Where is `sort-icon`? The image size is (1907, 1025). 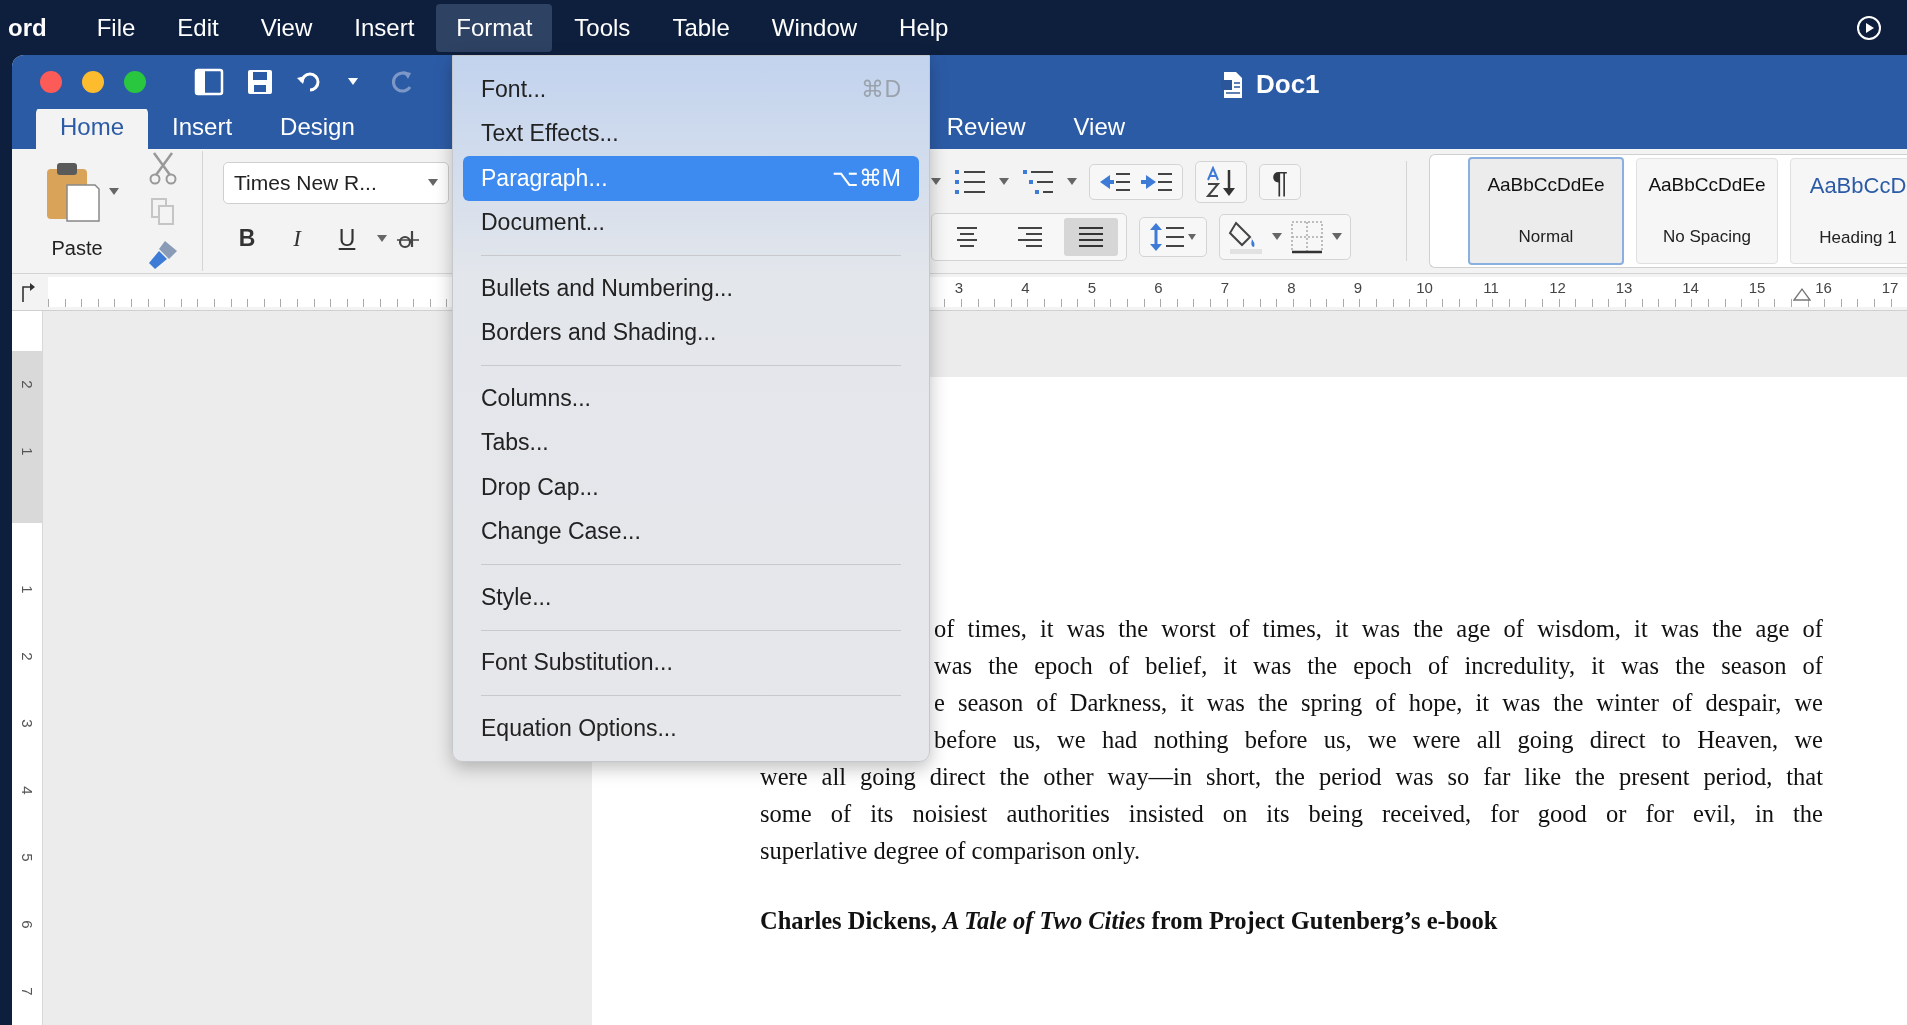 sort-icon is located at coordinates (1221, 181).